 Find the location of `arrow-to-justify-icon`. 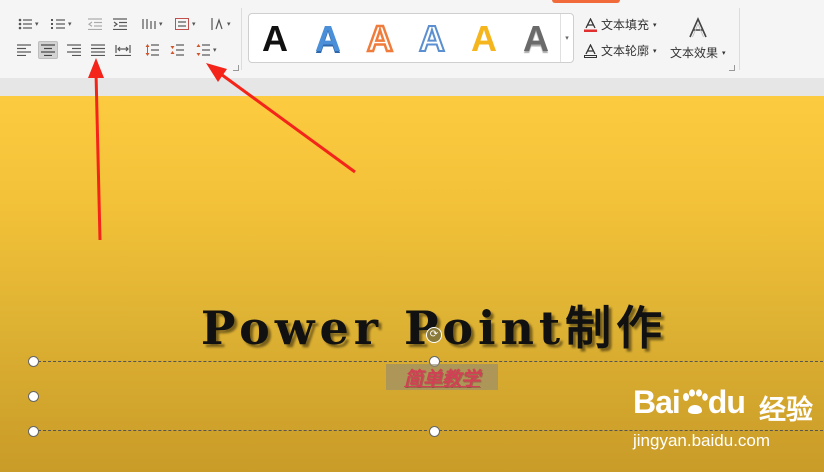

arrow-to-justify-icon is located at coordinates (96, 149).